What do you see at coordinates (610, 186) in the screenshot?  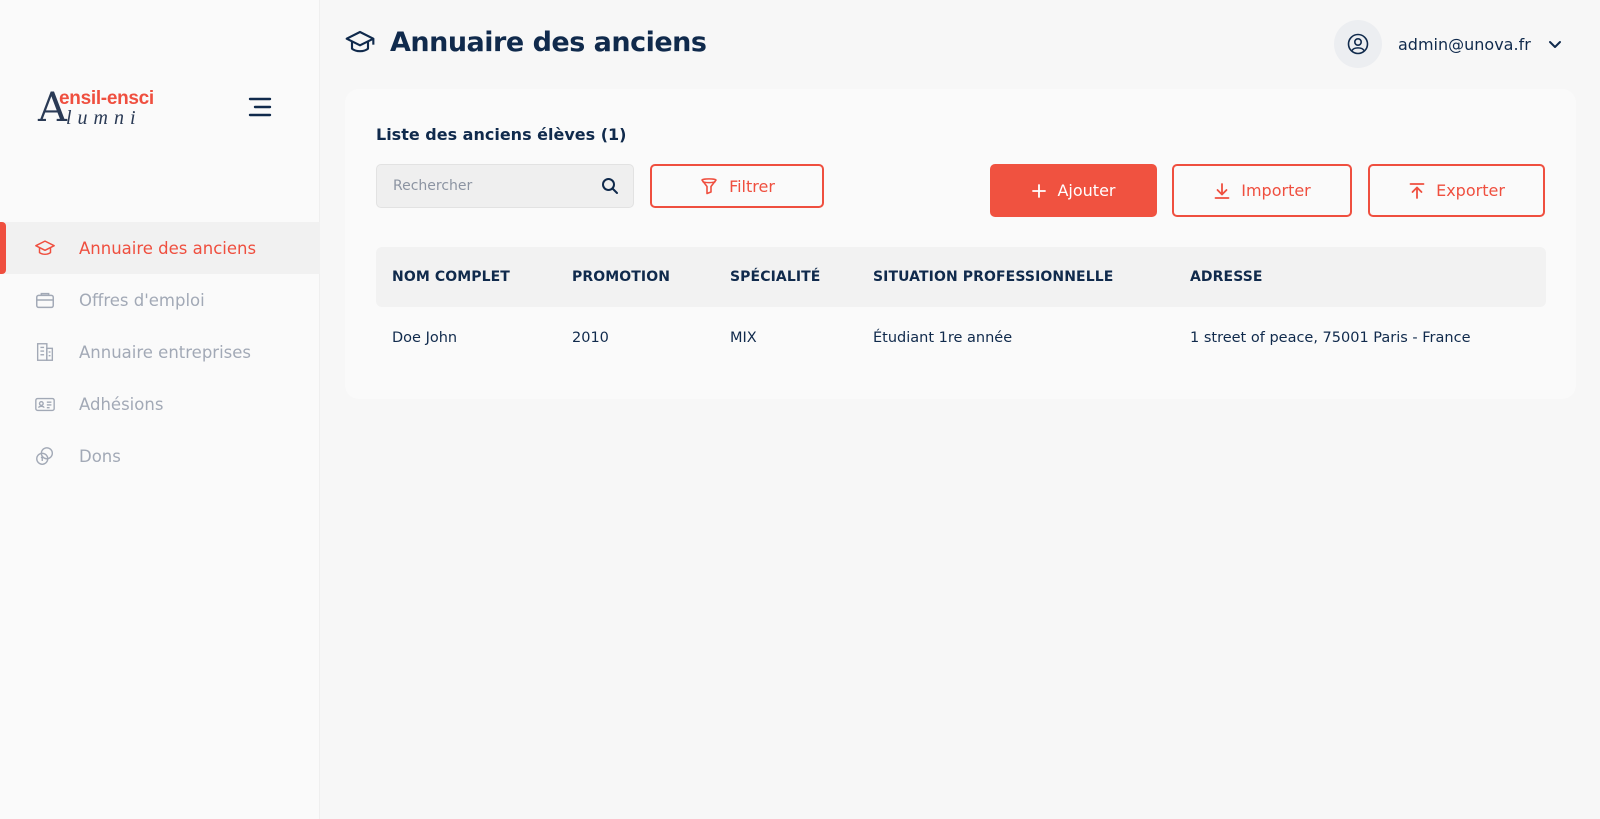 I see `search-icon` at bounding box center [610, 186].